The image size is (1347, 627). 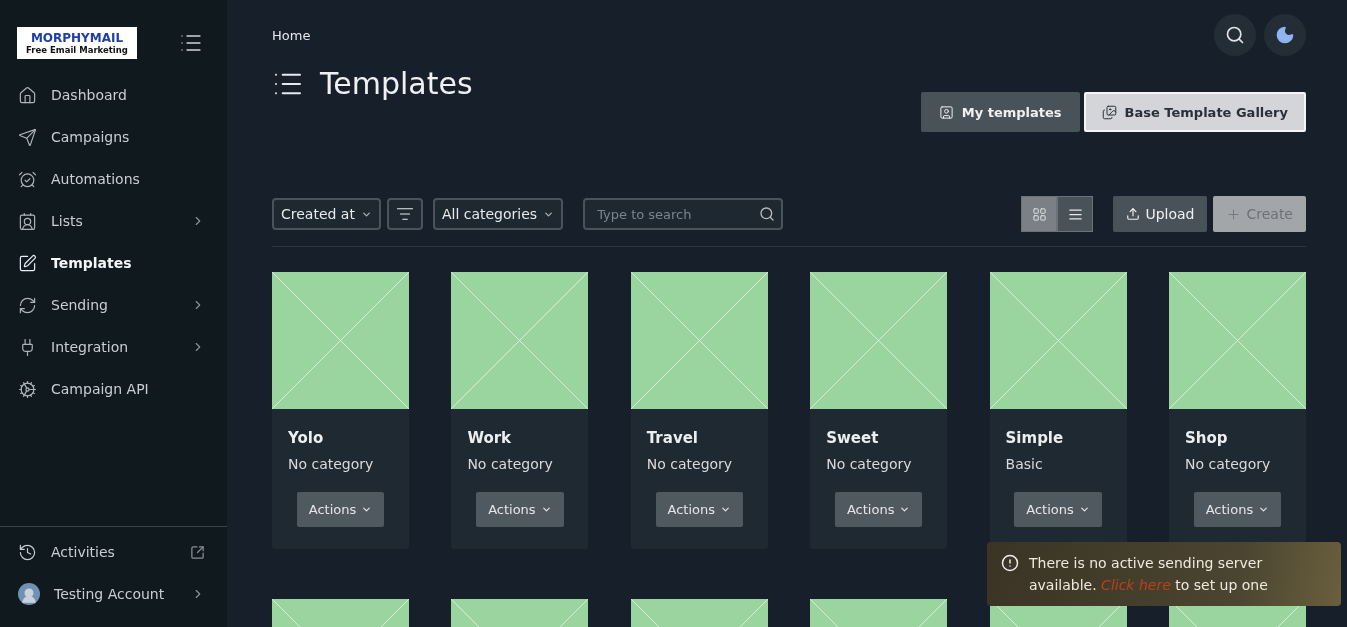 What do you see at coordinates (1206, 438) in the screenshot?
I see `template-name: Shop` at bounding box center [1206, 438].